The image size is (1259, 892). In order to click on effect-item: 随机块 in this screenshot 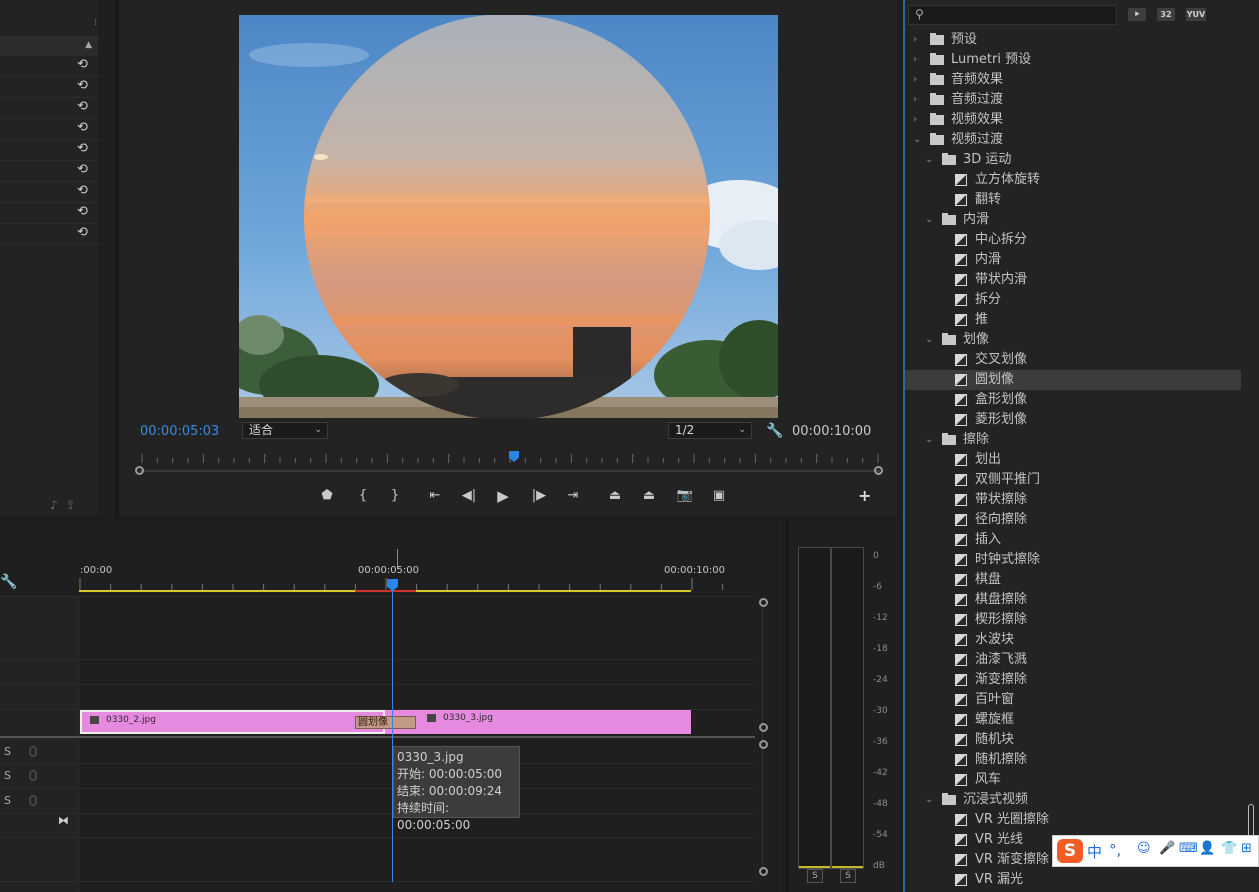, I will do `click(1073, 740)`.